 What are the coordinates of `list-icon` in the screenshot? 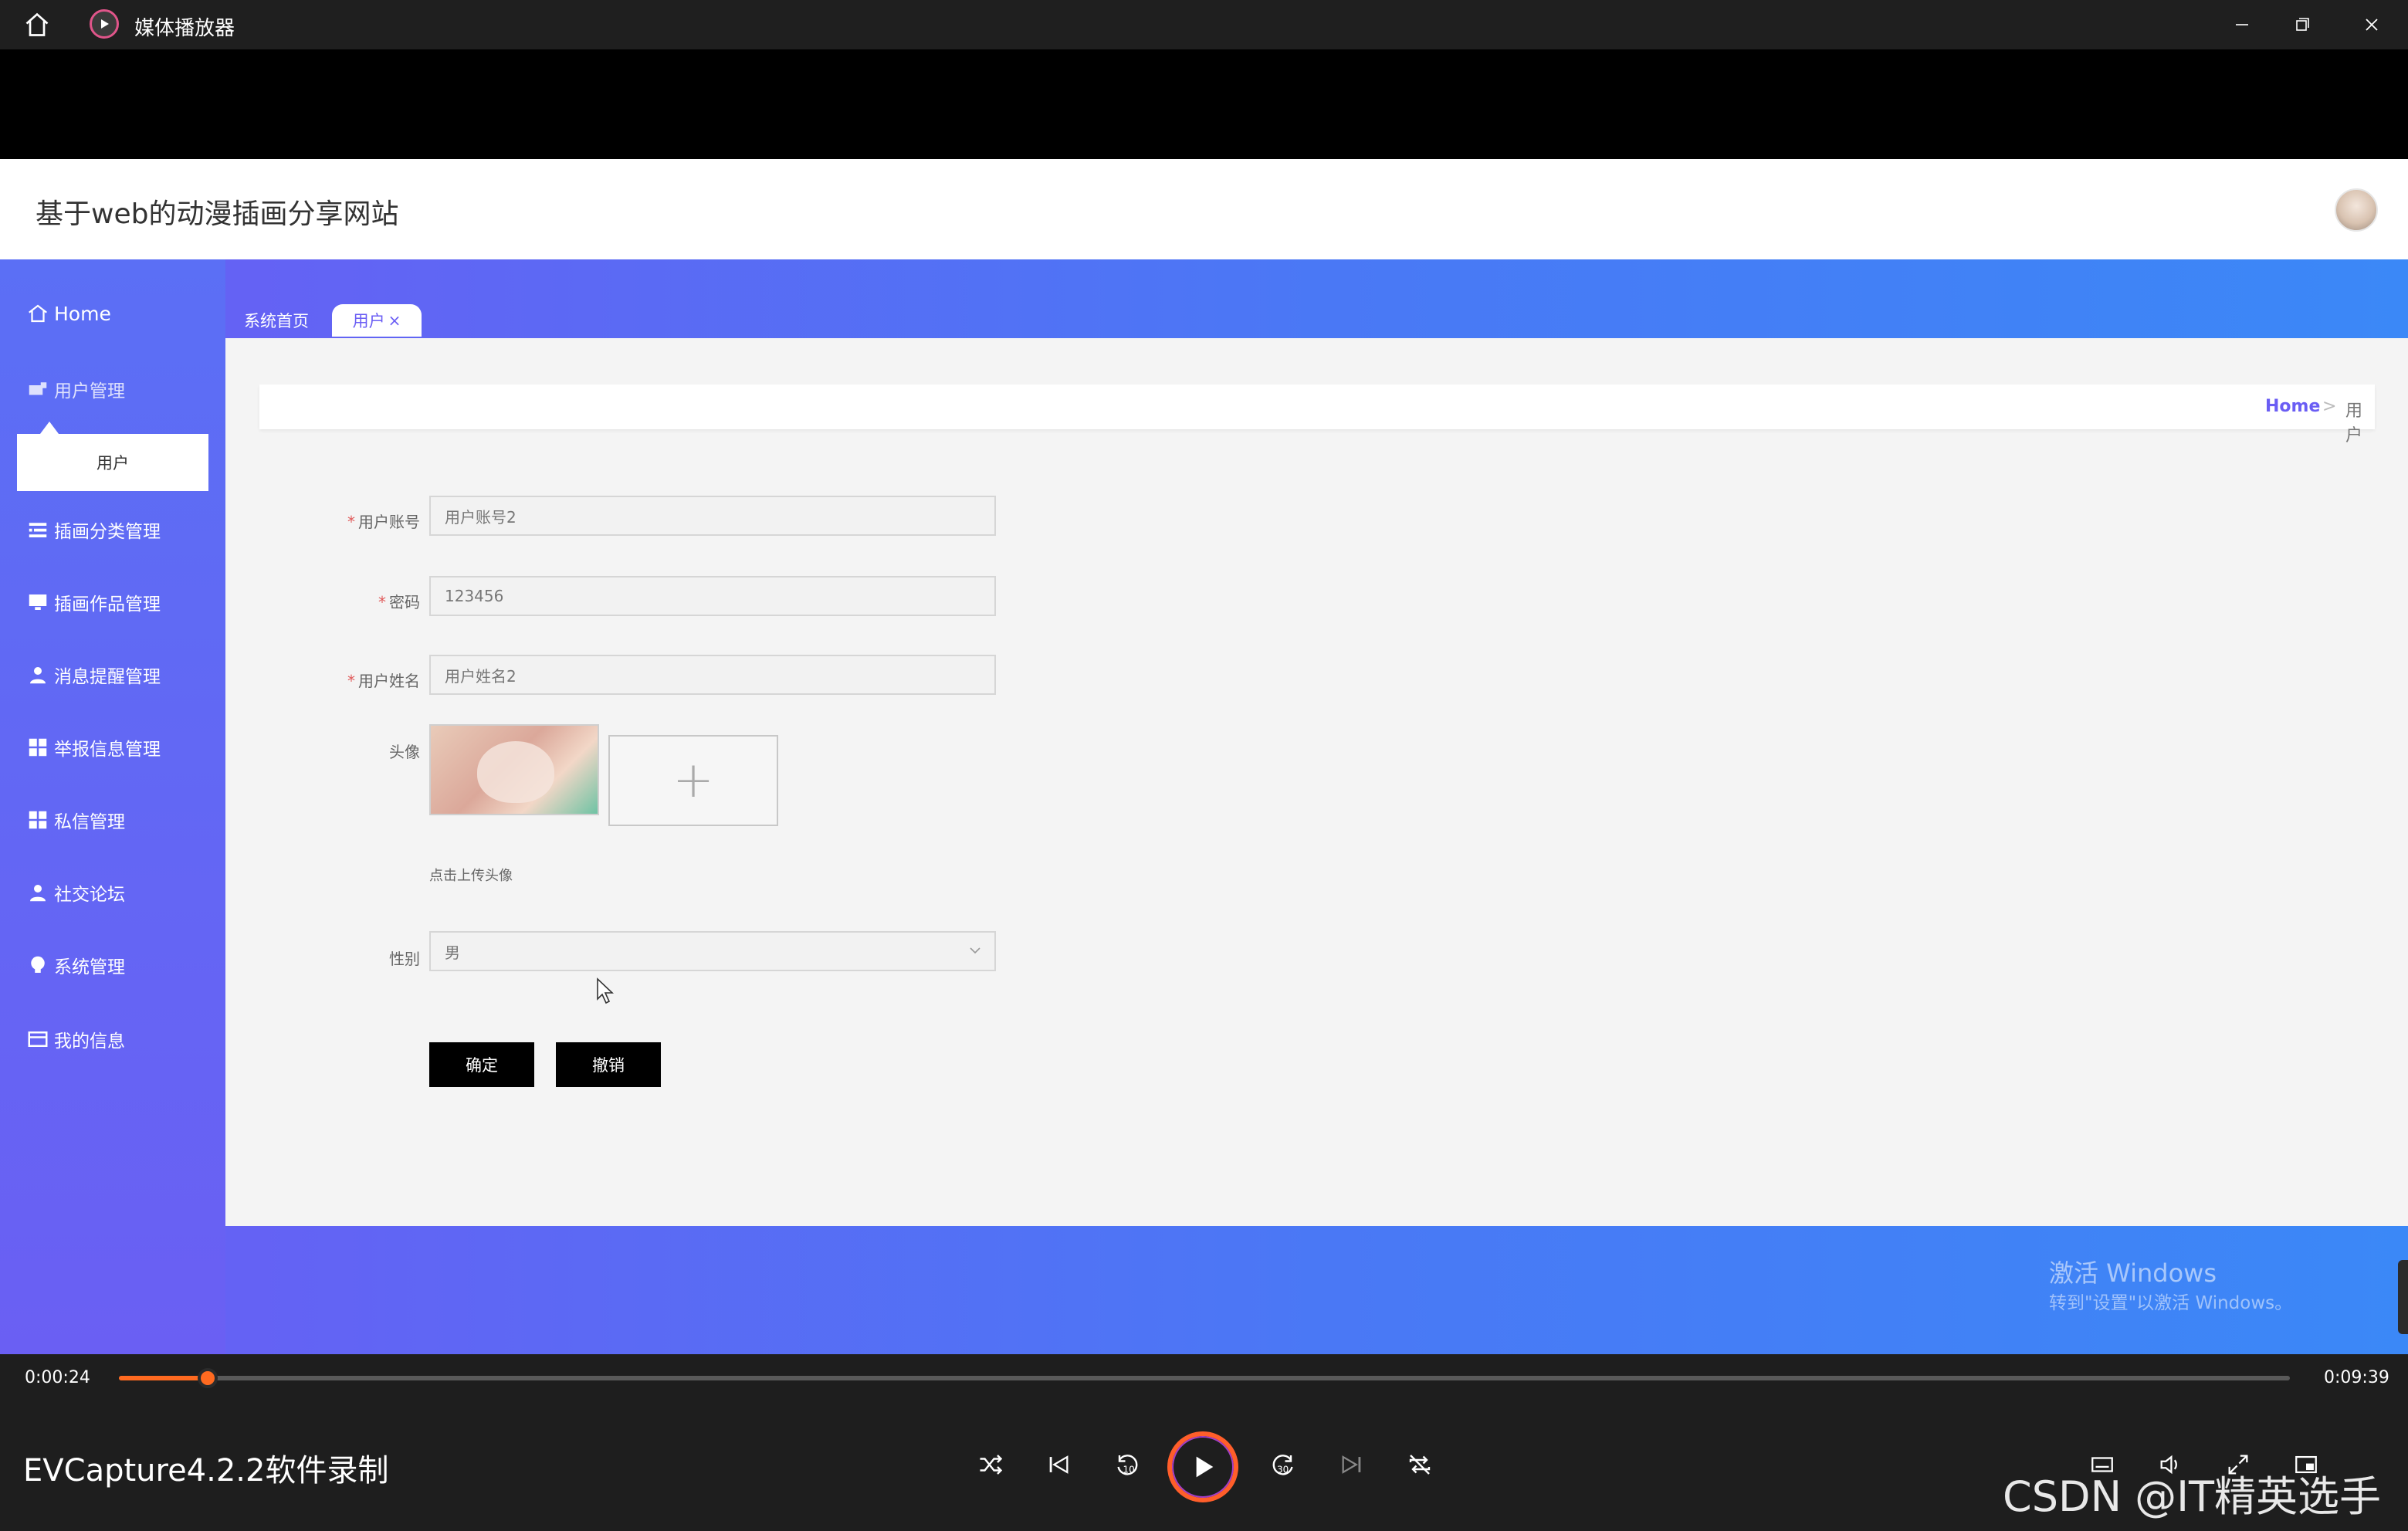 It's located at (37, 529).